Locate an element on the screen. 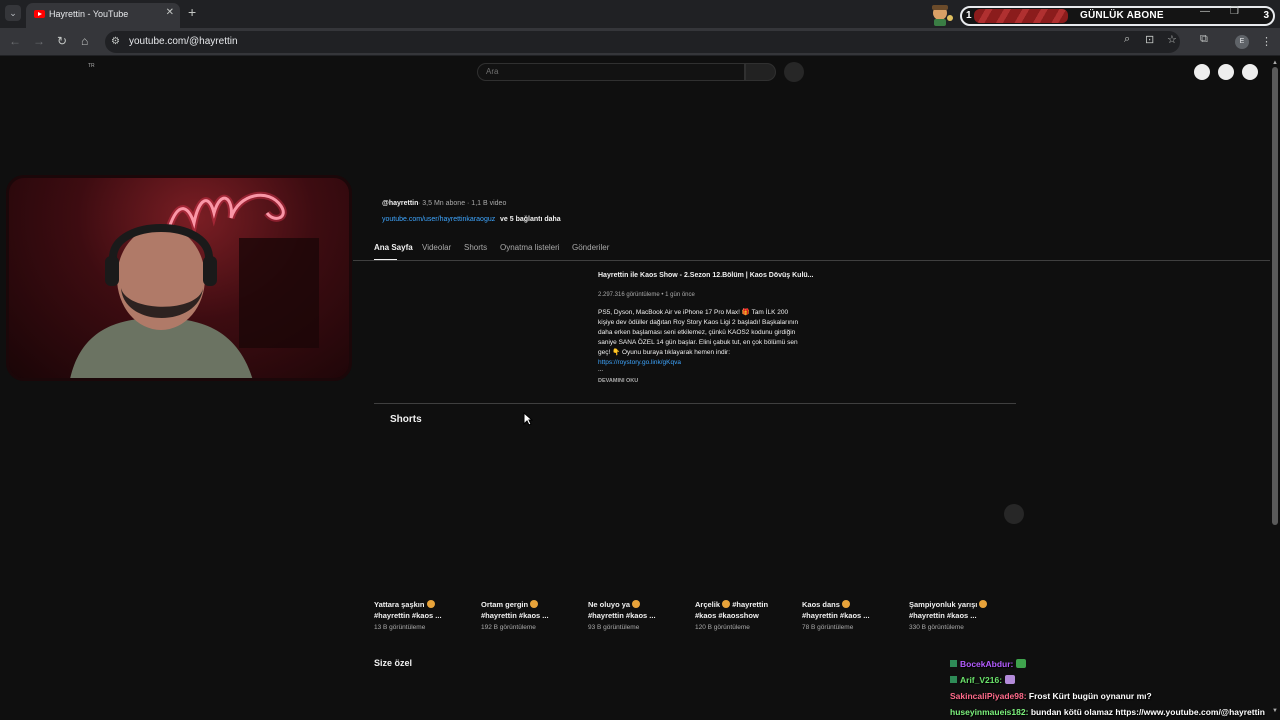  create-icon is located at coordinates (1202, 72).